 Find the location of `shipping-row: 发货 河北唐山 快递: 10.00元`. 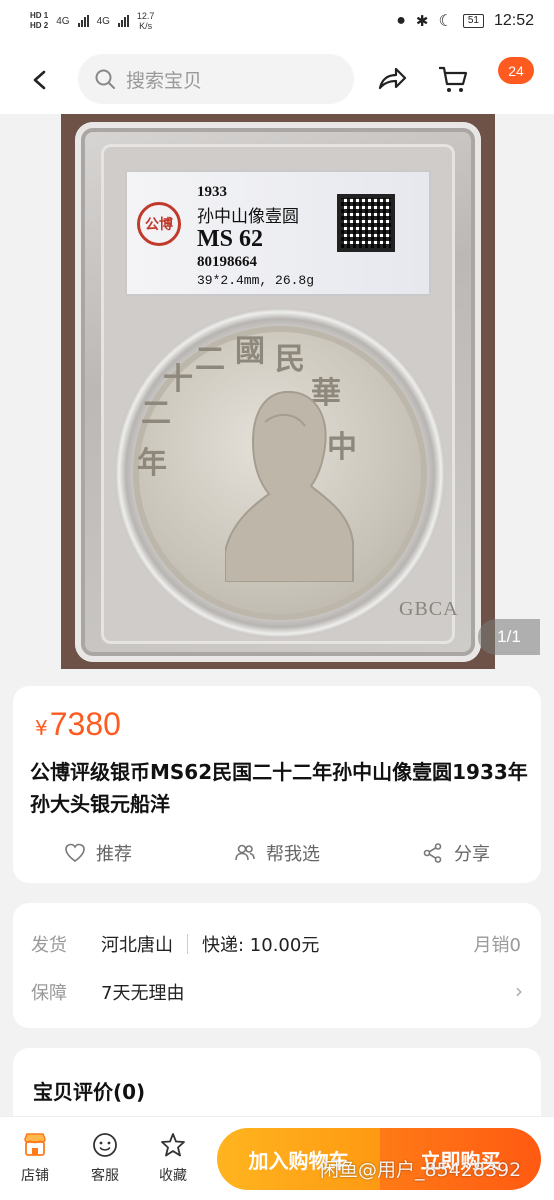

shipping-row: 发货 河北唐山 快递: 10.00元 is located at coordinates (281, 944).